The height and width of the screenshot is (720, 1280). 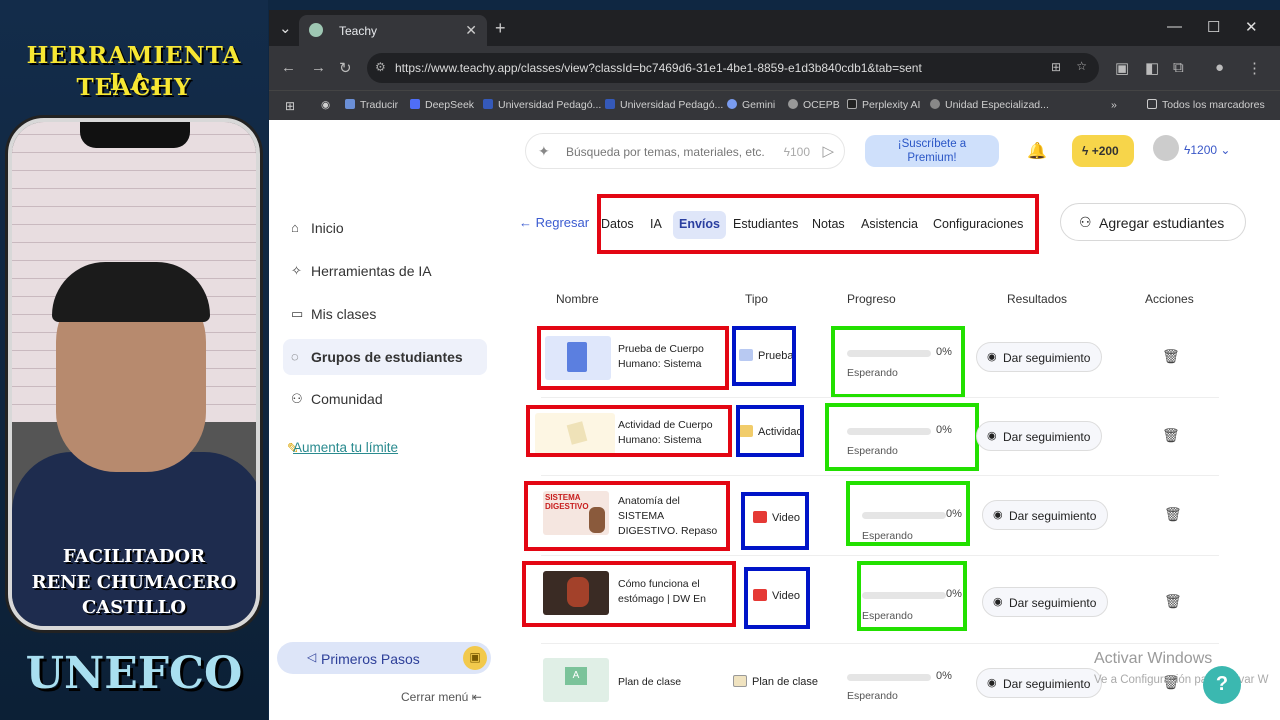 What do you see at coordinates (944, 676) in the screenshot?
I see `progress-percent: 0%` at bounding box center [944, 676].